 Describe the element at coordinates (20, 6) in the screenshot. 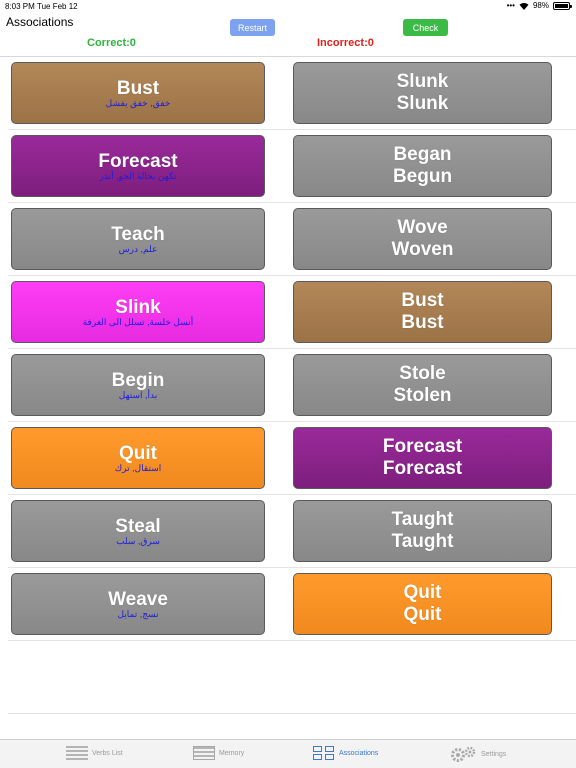

I see `status-time: 8:03 PM` at that location.